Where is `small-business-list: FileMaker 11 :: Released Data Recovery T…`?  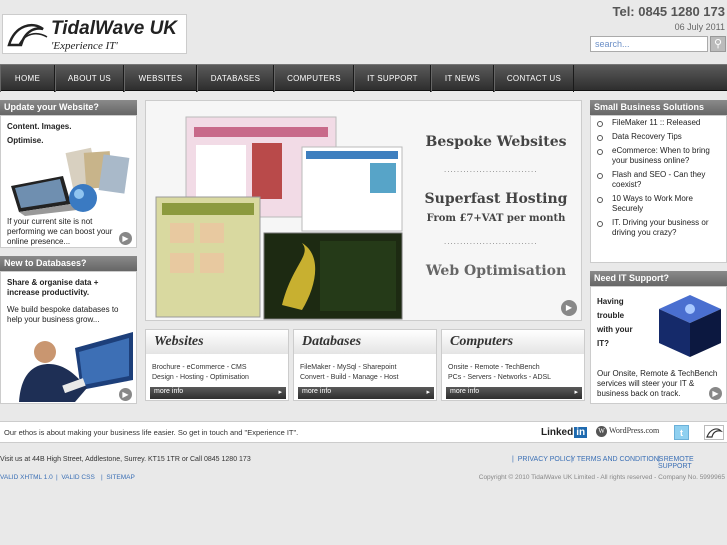
small-business-list: FileMaker 11 :: Released Data Recovery T… is located at coordinates (659, 180).